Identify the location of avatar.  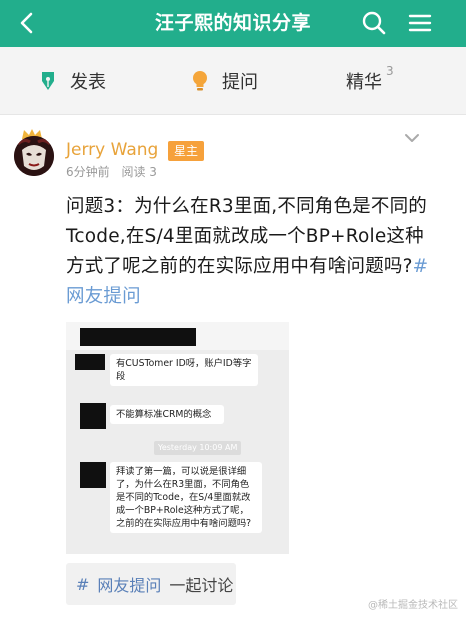
(34, 156).